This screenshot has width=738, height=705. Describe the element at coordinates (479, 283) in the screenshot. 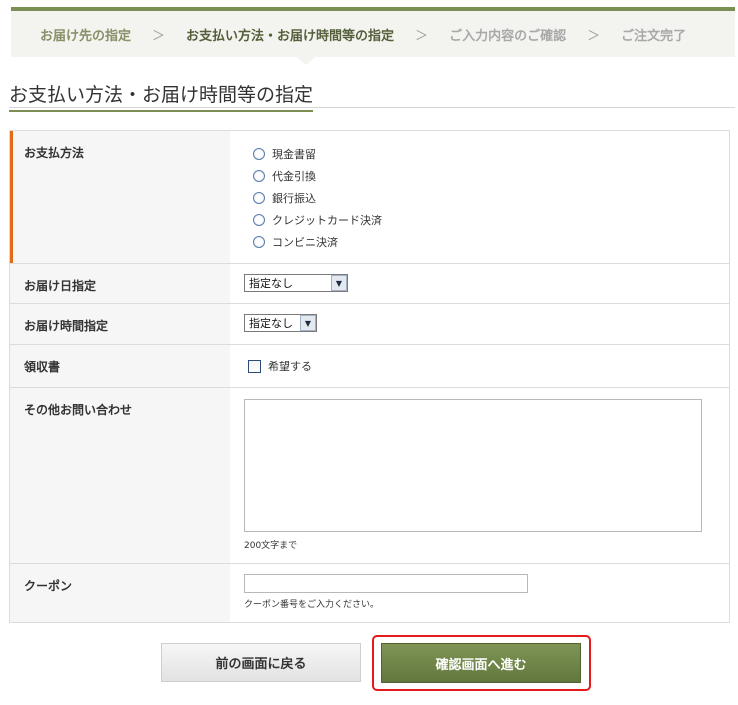

I see `delivery-date-field: 指定なし ▼` at that location.